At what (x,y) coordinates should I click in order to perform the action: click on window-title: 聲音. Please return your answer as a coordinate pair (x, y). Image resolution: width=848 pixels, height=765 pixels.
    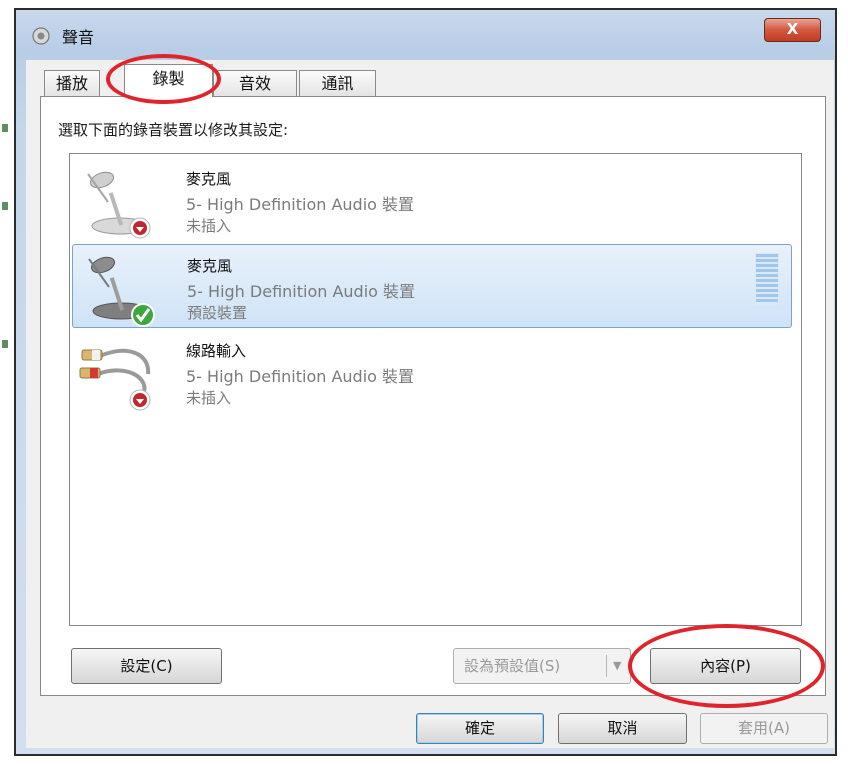
    Looking at the image, I should click on (78, 37).